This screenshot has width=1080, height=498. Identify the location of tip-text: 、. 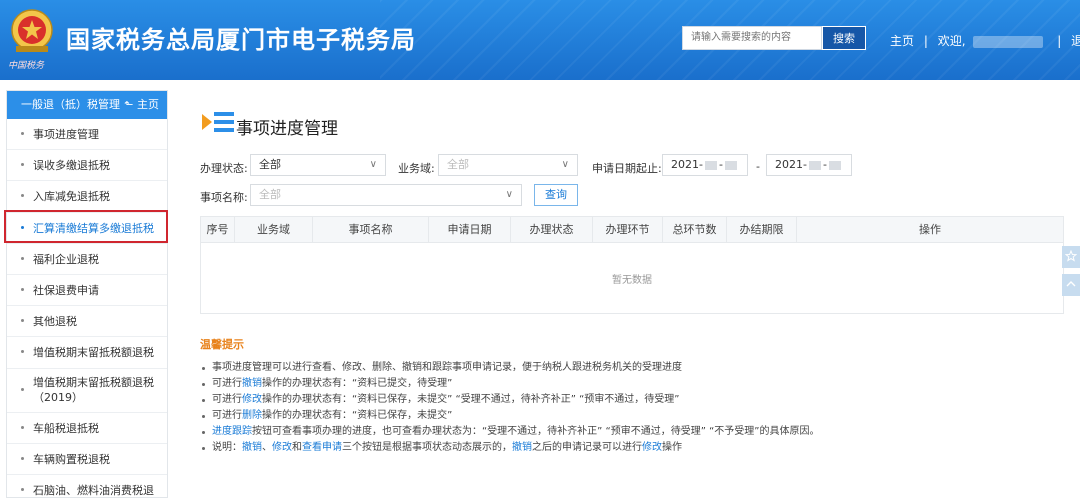
(267, 447).